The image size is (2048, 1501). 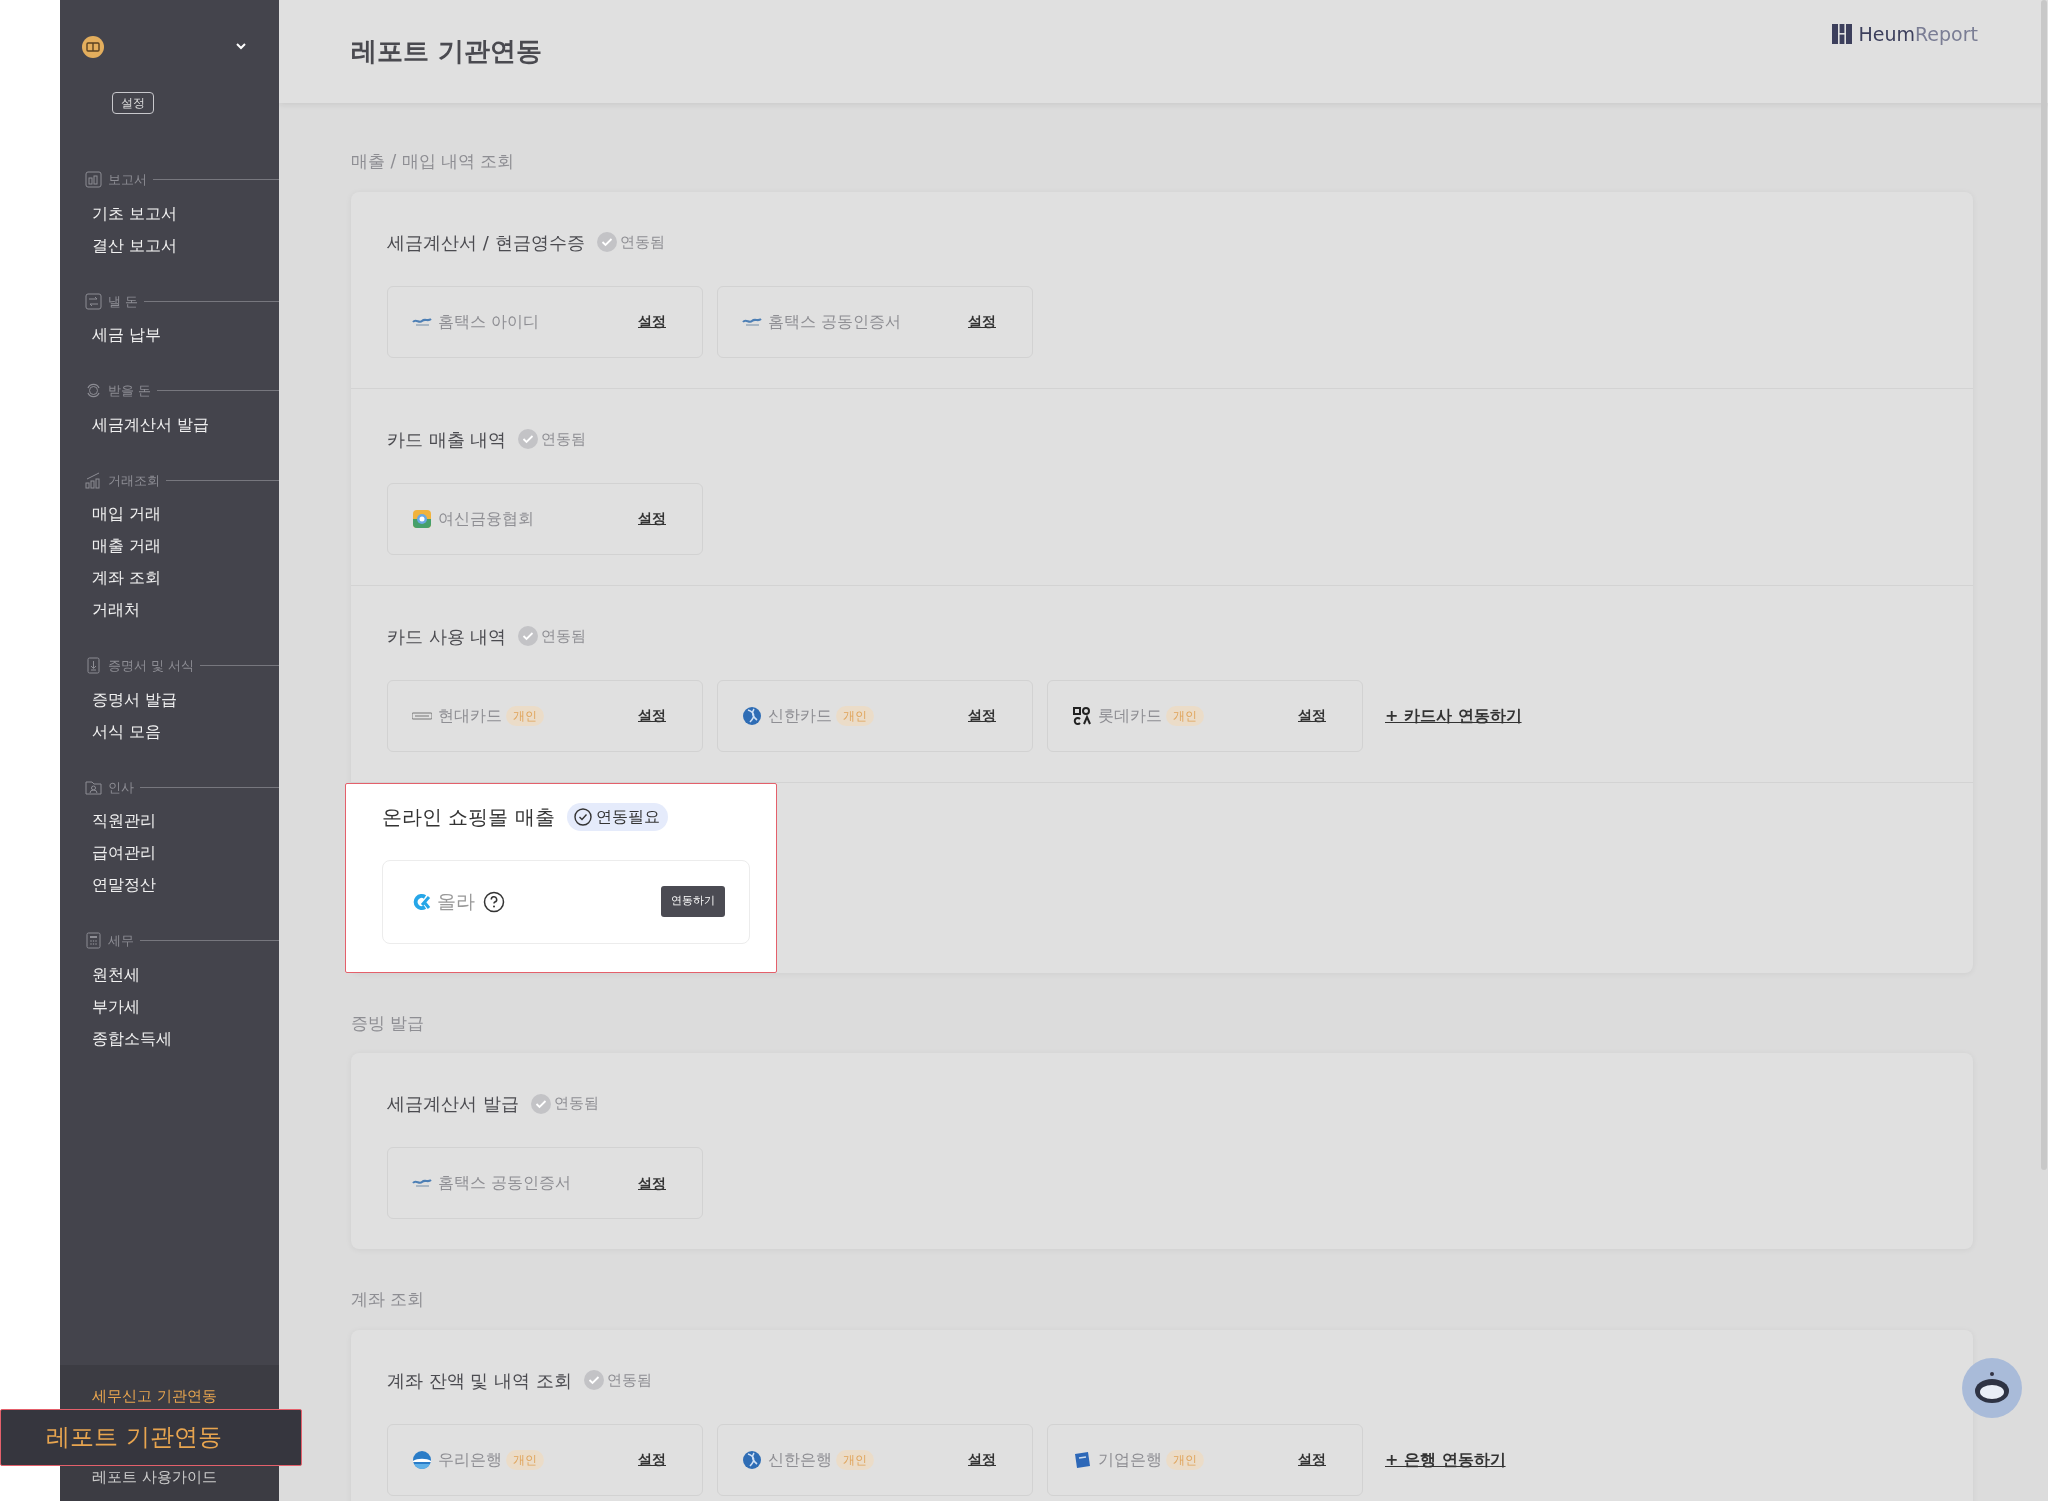 I want to click on group-title: 계좌 잔액 및 내역 조회, so click(x=479, y=1380).